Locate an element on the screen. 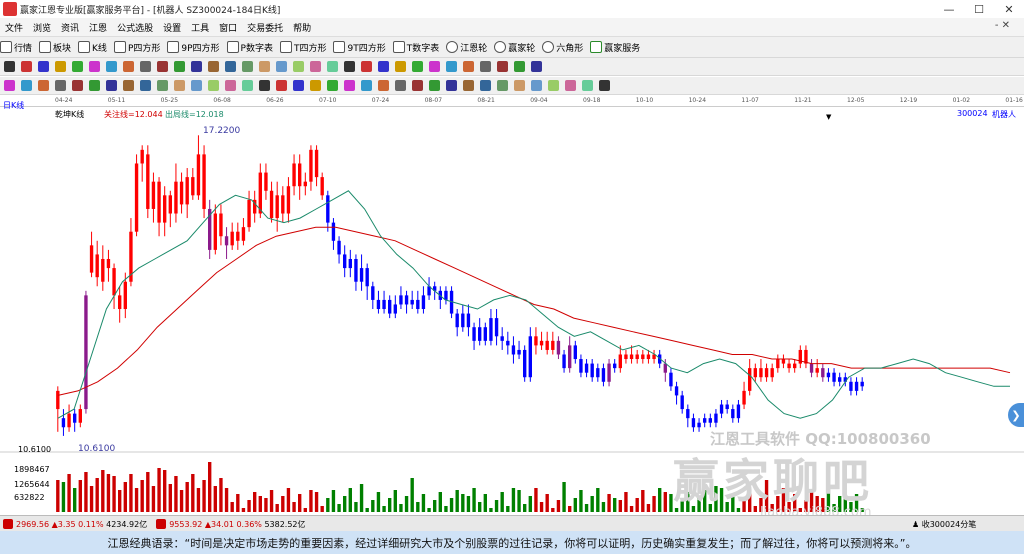 Image resolution: width=1024 pixels, height=554 pixels. tick-data-label: ♟ 收300024分笔 is located at coordinates (944, 524).